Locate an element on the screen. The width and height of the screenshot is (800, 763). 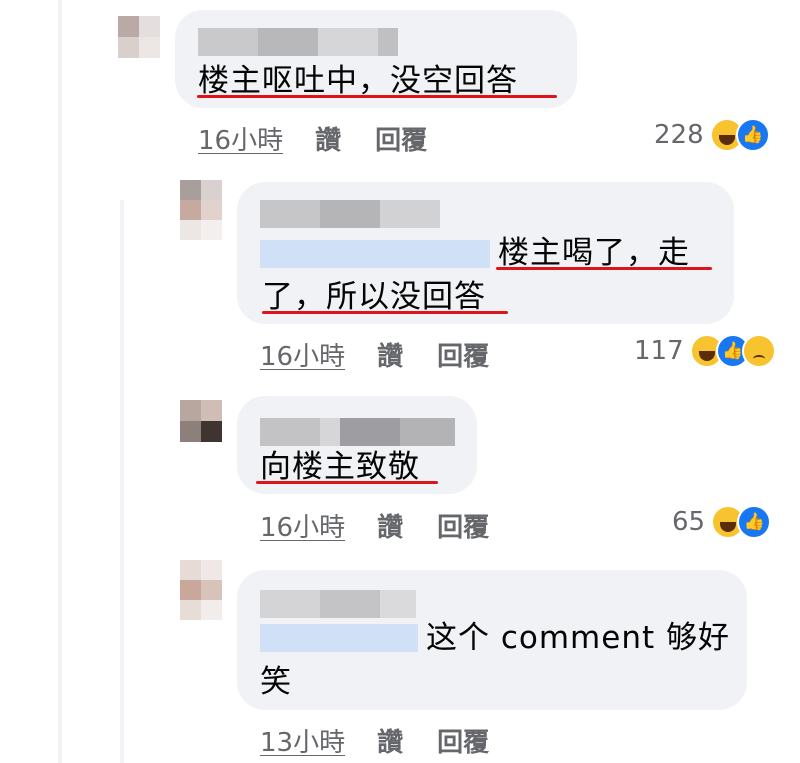
sad-icon is located at coordinates (758, 351).